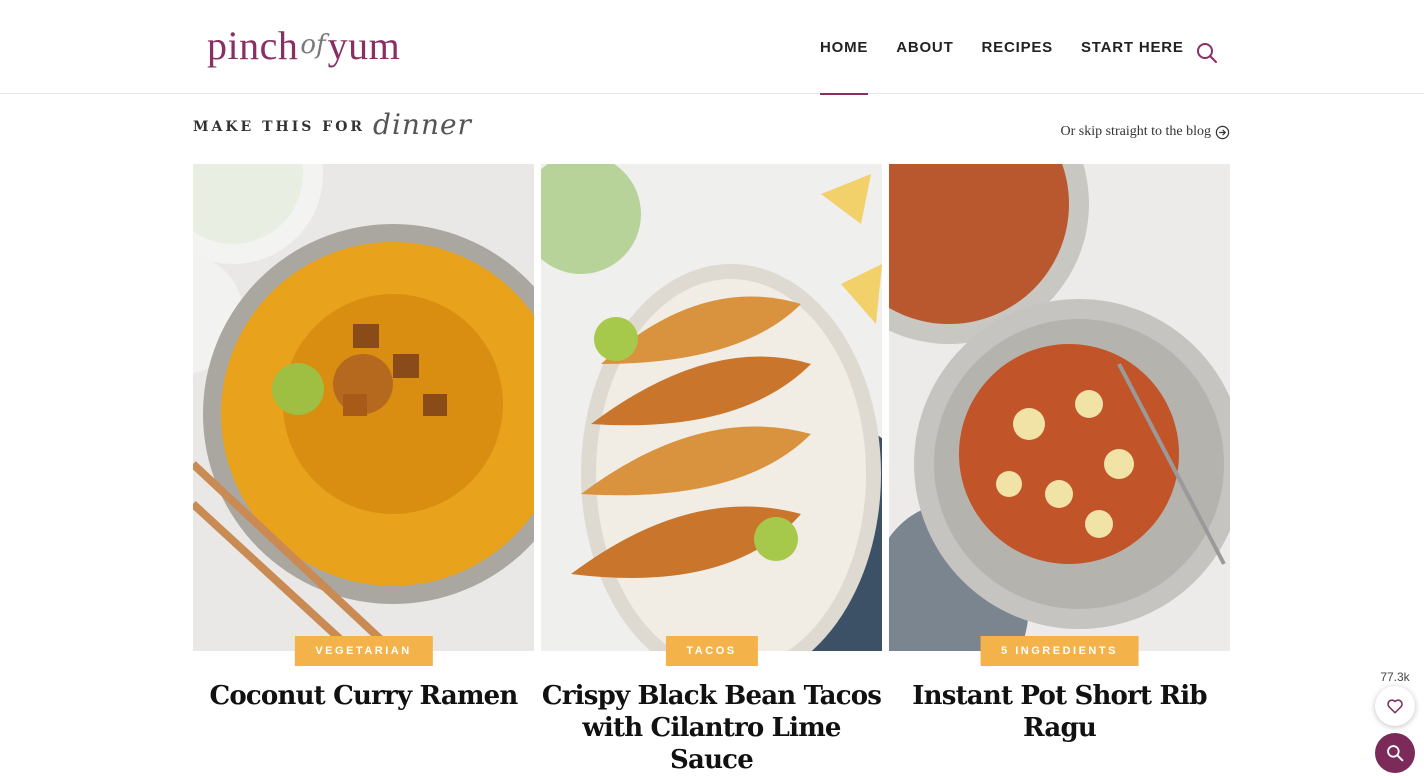  Describe the element at coordinates (1395, 677) in the screenshot. I see `favorites-count: 77.3k` at that location.